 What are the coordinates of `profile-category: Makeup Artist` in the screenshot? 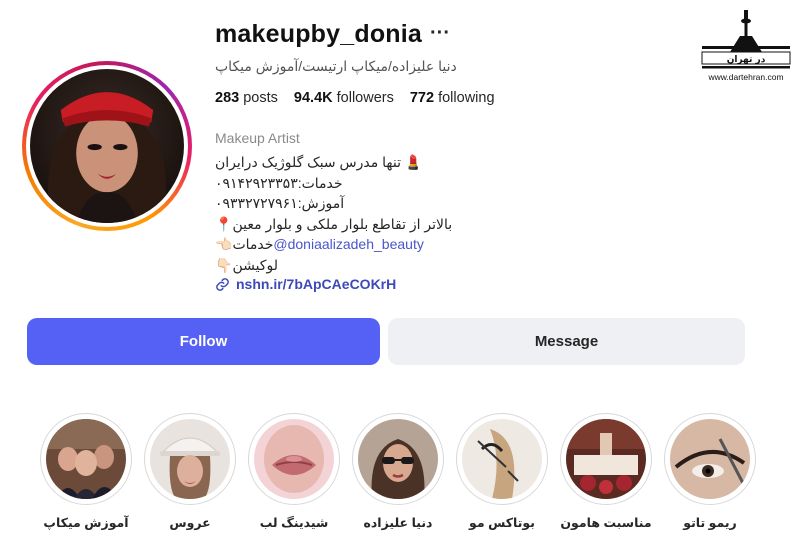 It's located at (257, 138).